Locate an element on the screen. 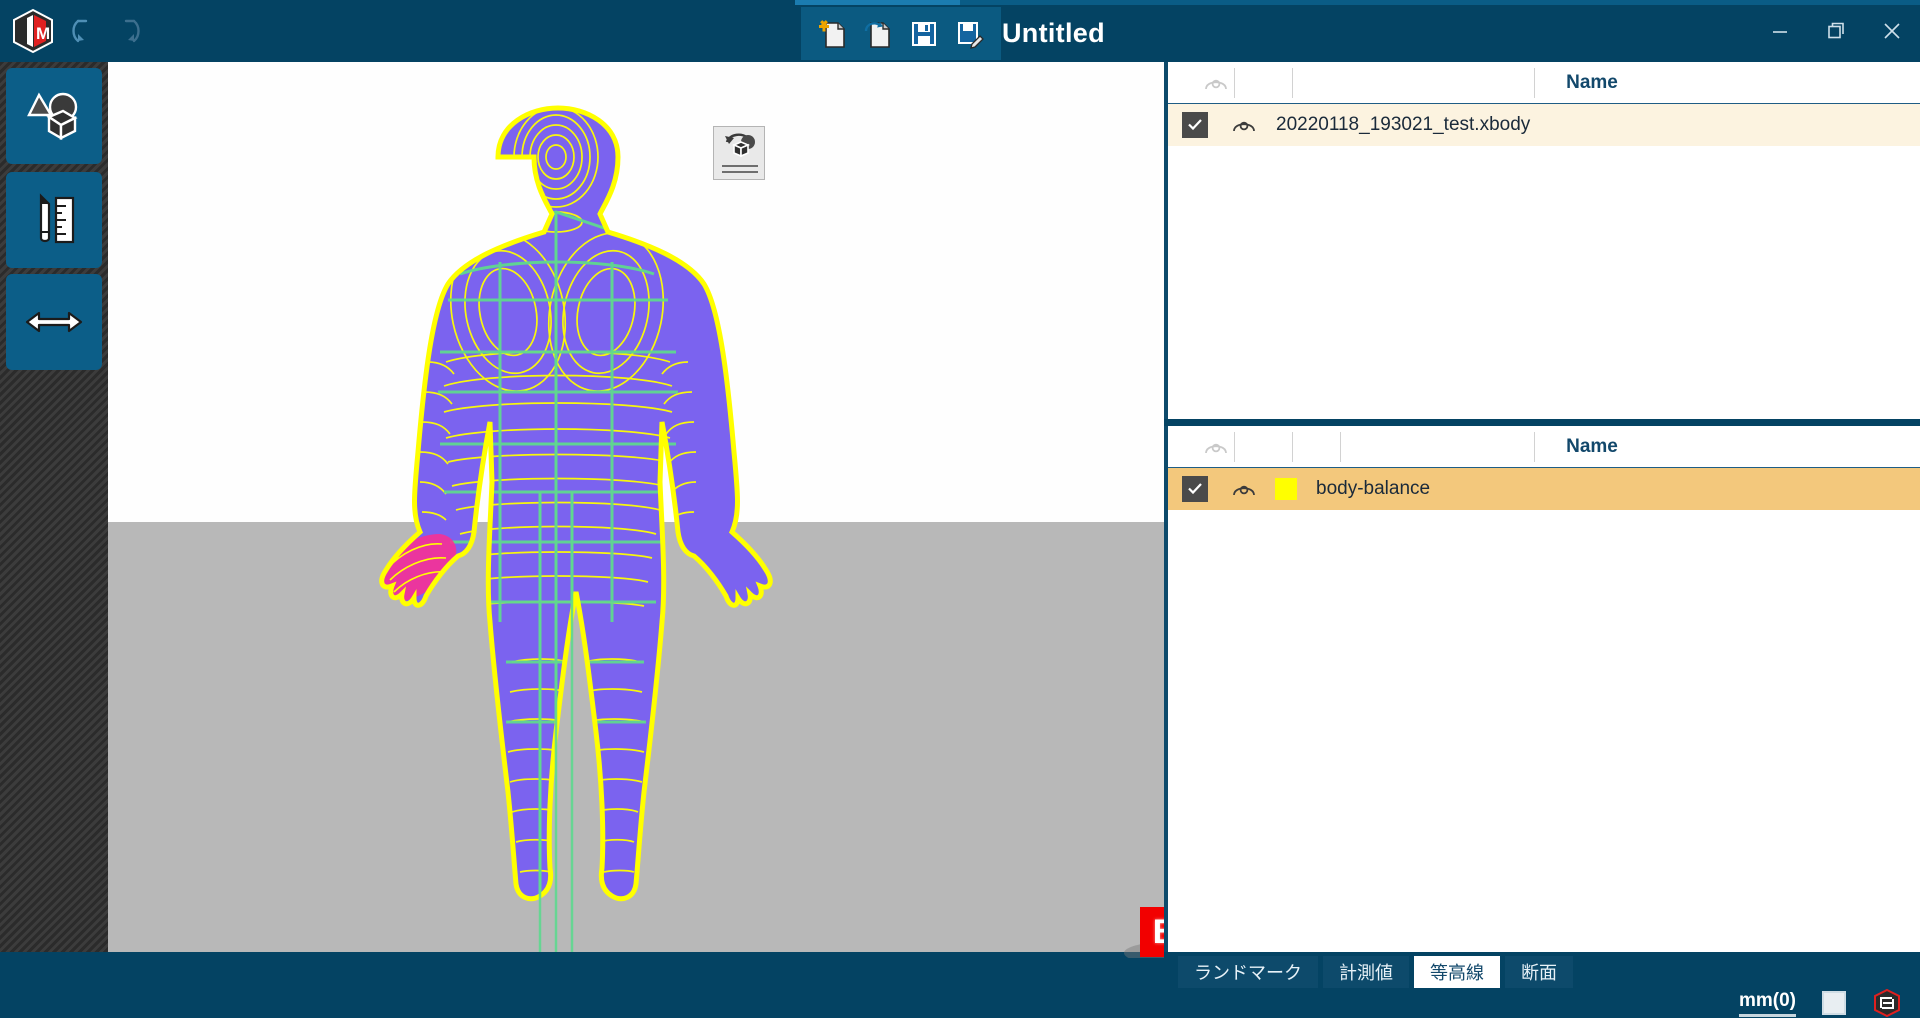  restore-icon is located at coordinates (1836, 31).